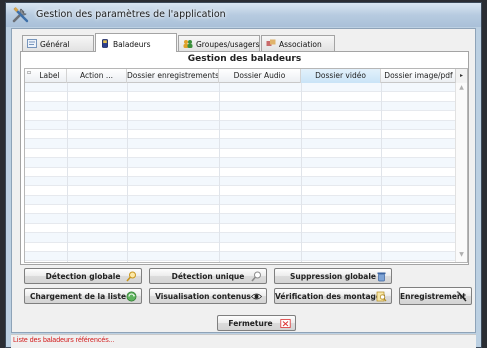 The height and width of the screenshot is (348, 487). I want to click on pen-icon, so click(461, 296).